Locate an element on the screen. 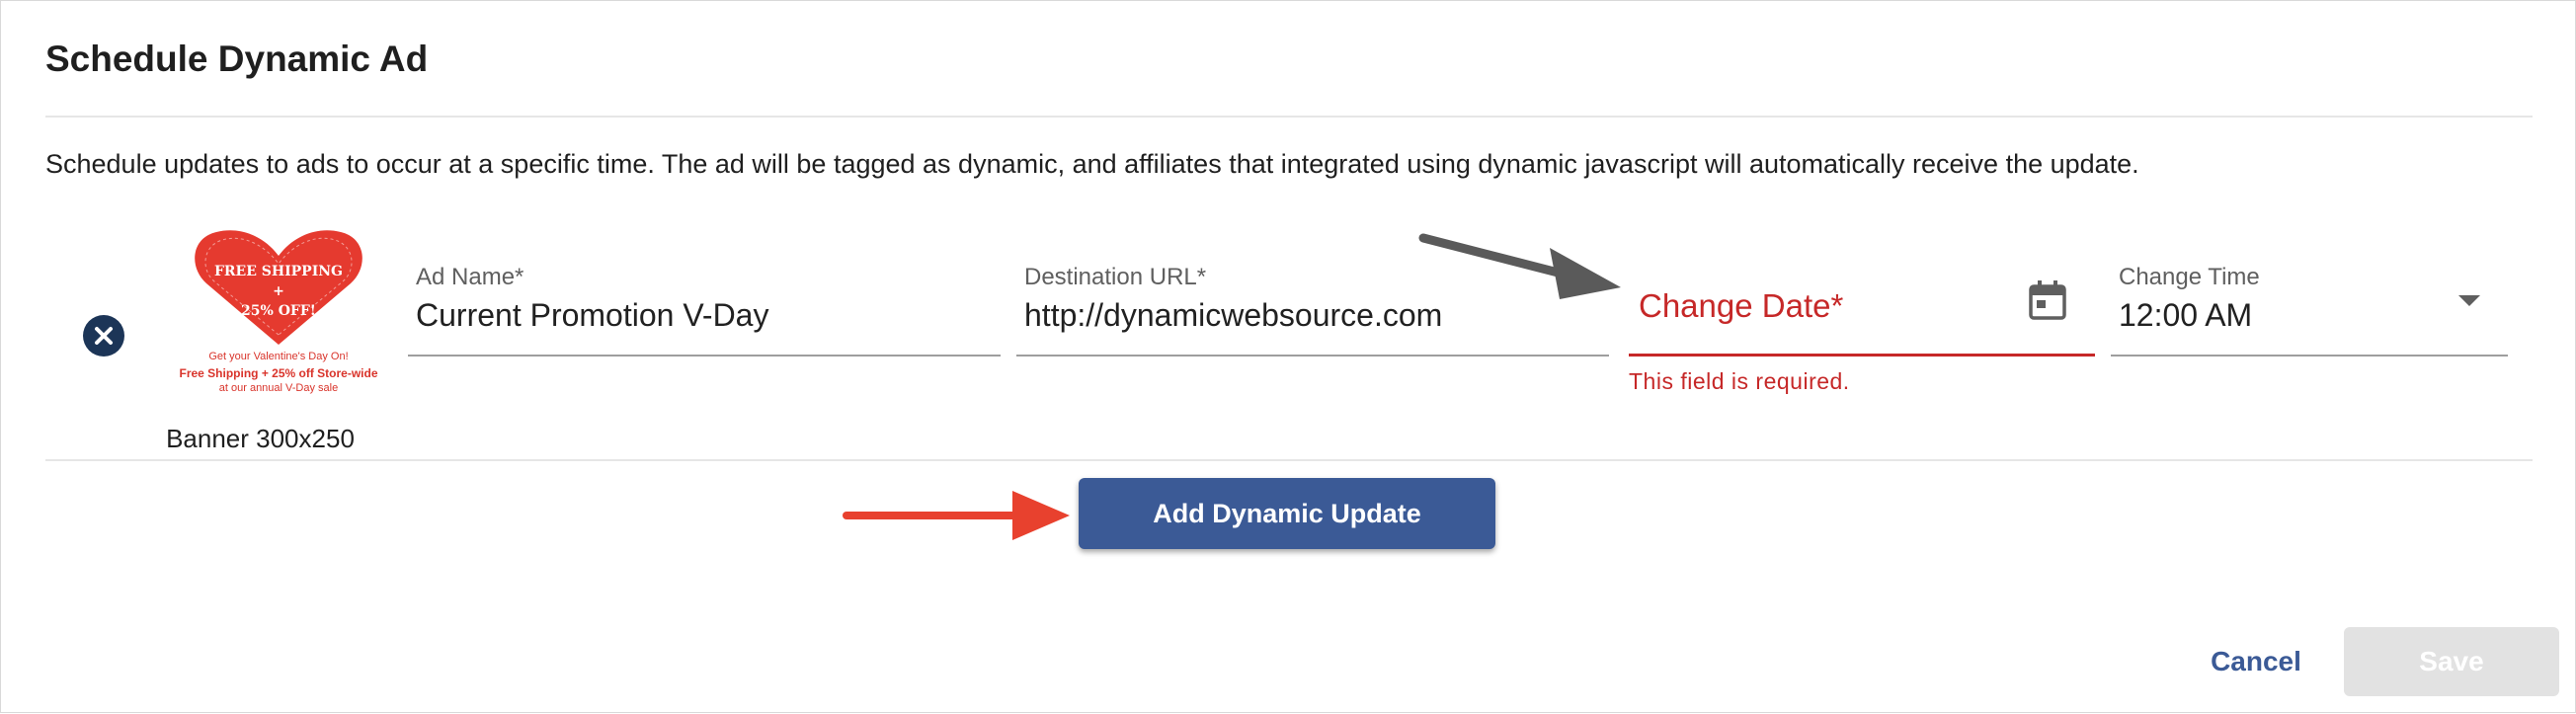 This screenshot has height=714, width=2576. gray-arrow-icon is located at coordinates (1519, 266).